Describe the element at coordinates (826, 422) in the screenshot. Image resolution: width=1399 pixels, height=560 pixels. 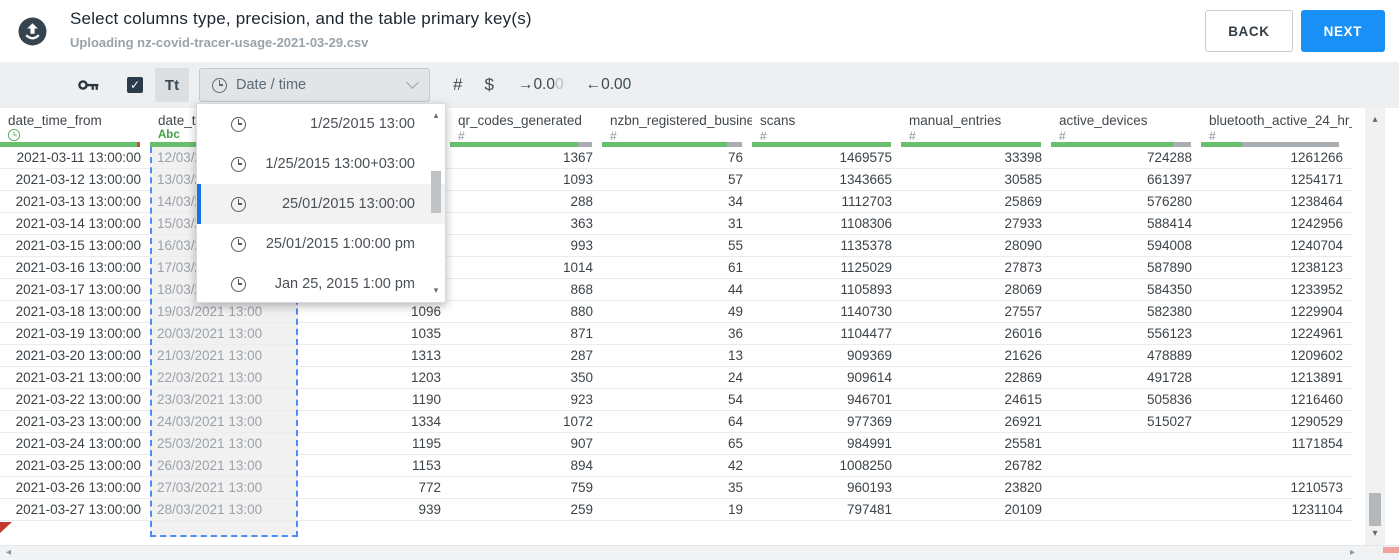
I see `table-cell: 977369` at that location.